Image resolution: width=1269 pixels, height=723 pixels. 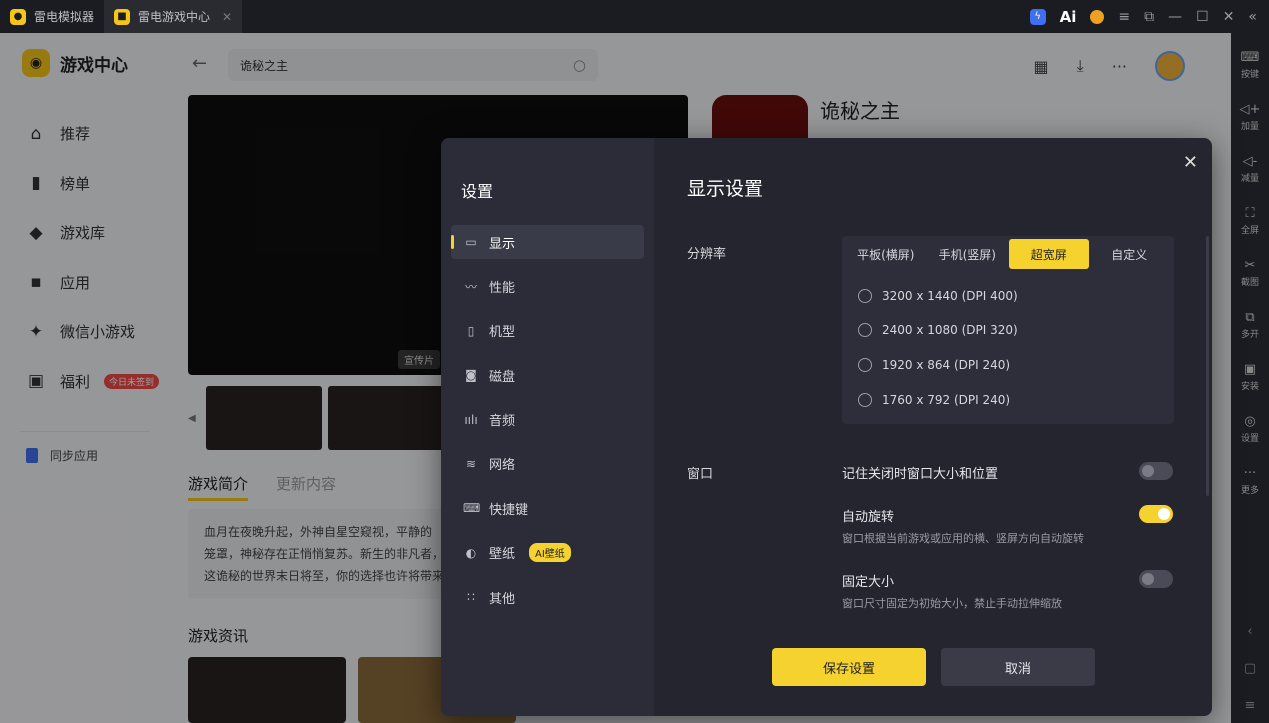 I want to click on toolbar-fullscreen: ⛶ 全屏, so click(x=1250, y=221).